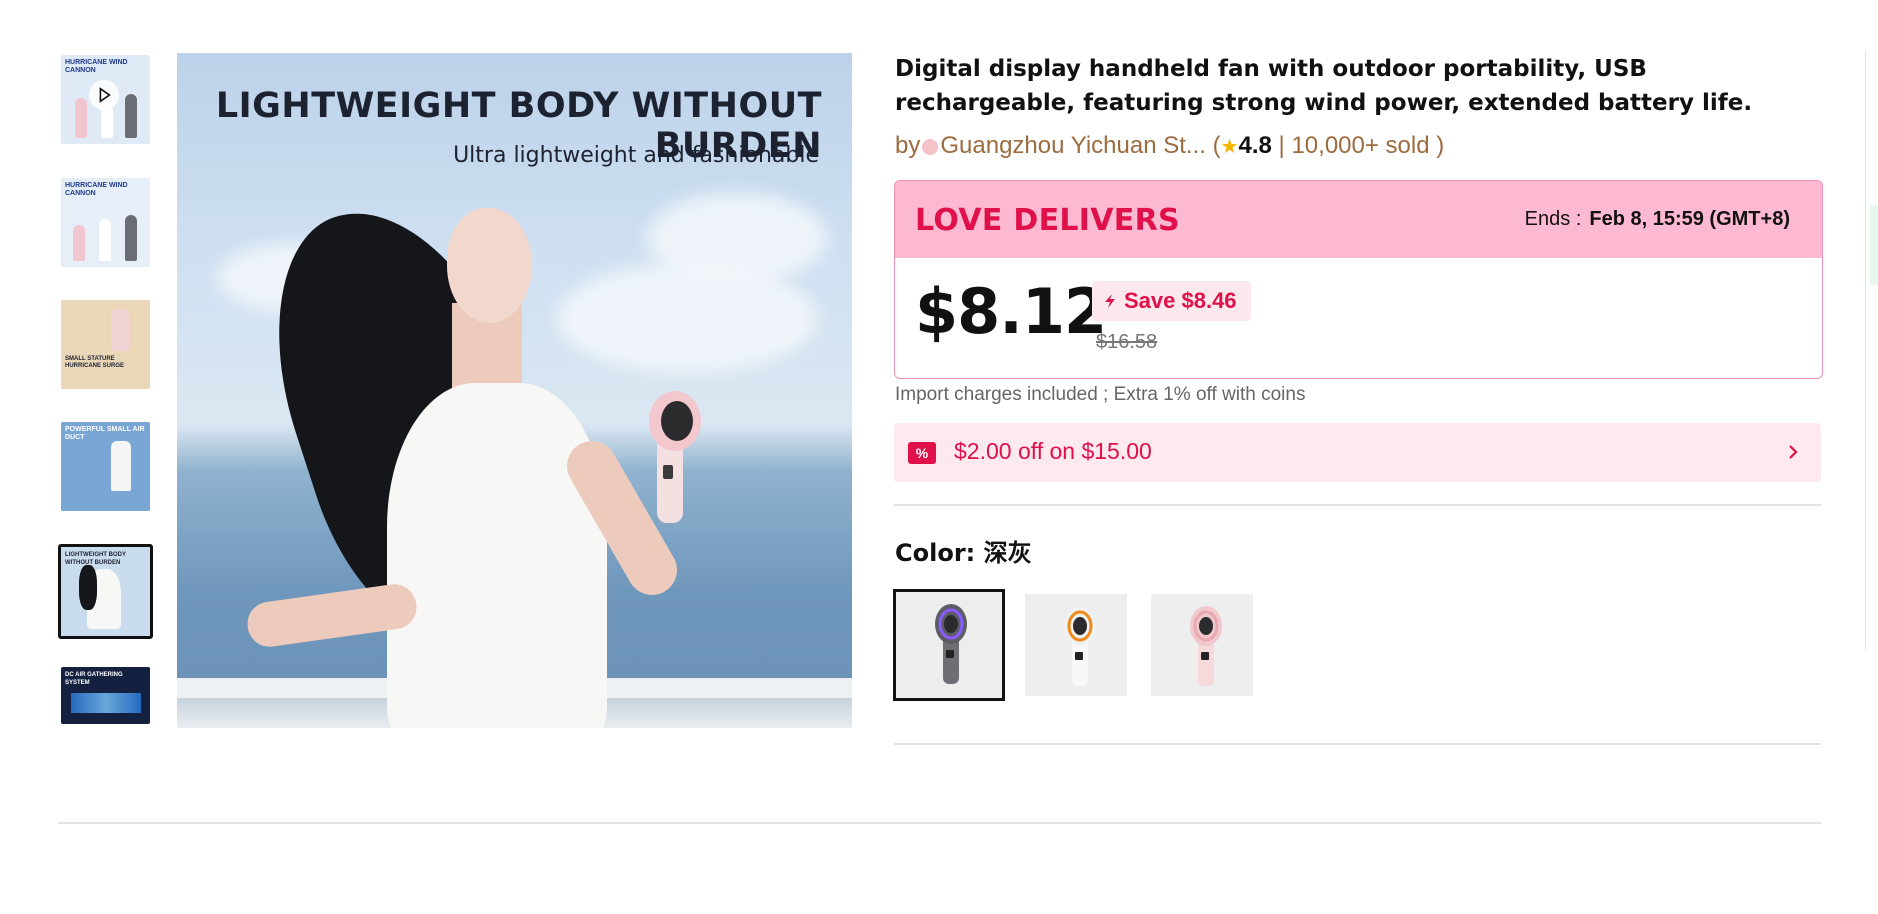 The height and width of the screenshot is (914, 1878). I want to click on coupon-text: $2.00 off on $15.00, so click(1053, 451).